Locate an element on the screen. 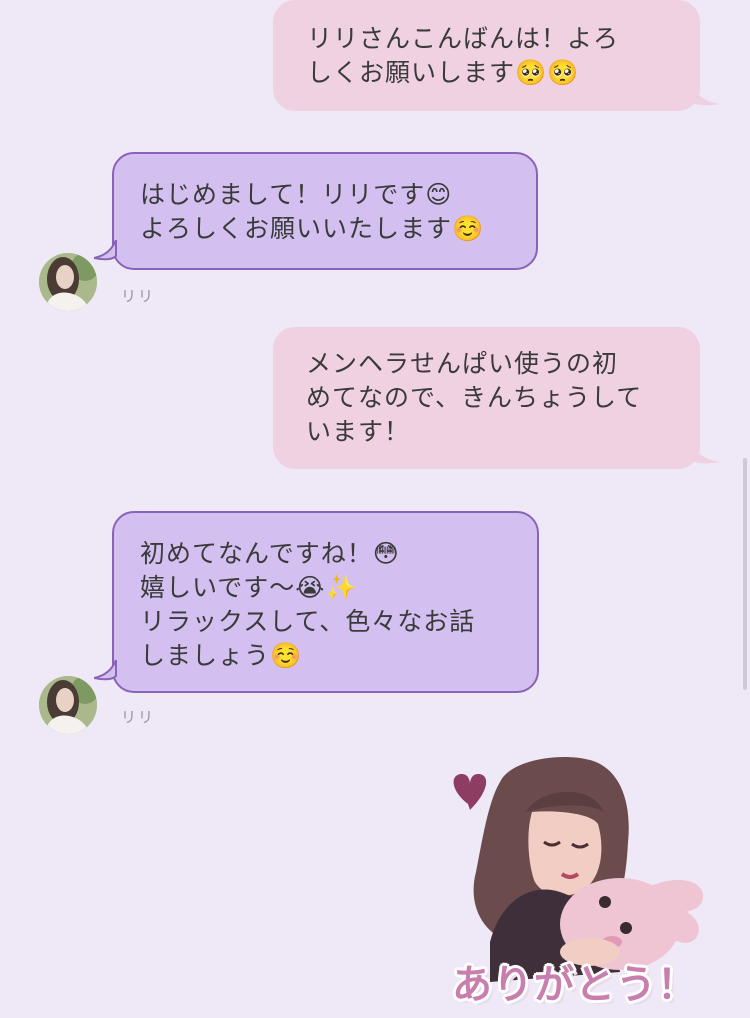 The width and height of the screenshot is (750, 1018). message-text: 初めてなんですね！😳 is located at coordinates (270, 553).